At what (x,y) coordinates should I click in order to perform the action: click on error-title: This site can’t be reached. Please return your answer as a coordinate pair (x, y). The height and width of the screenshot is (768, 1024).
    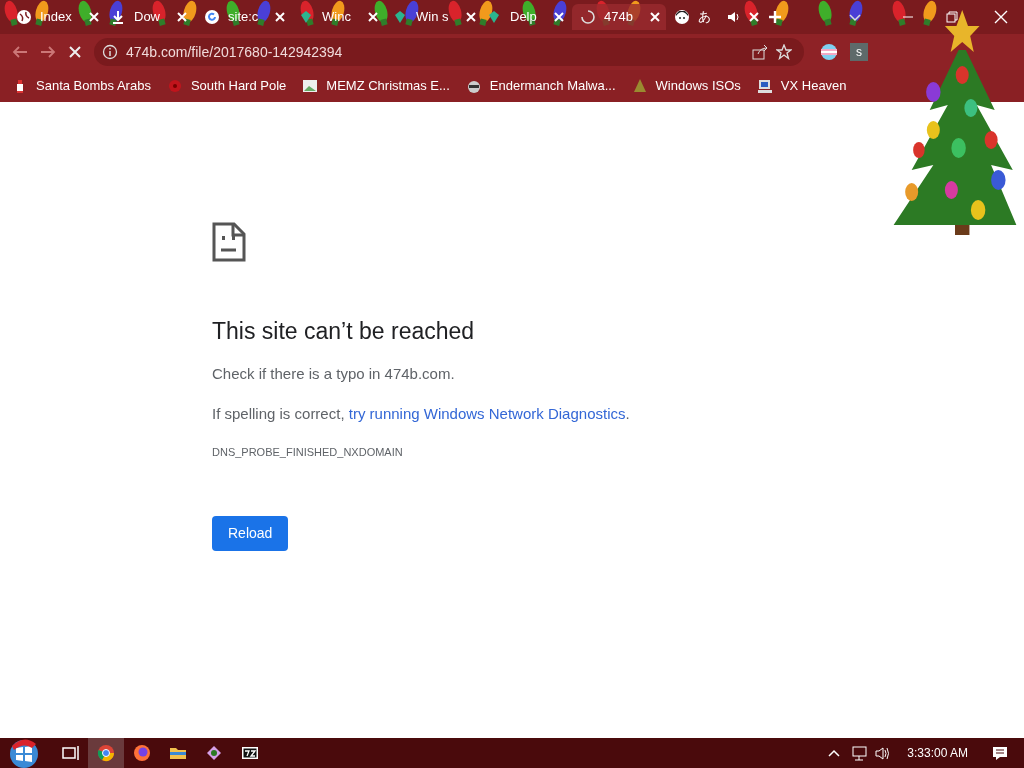
    Looking at the image, I should click on (344, 331).